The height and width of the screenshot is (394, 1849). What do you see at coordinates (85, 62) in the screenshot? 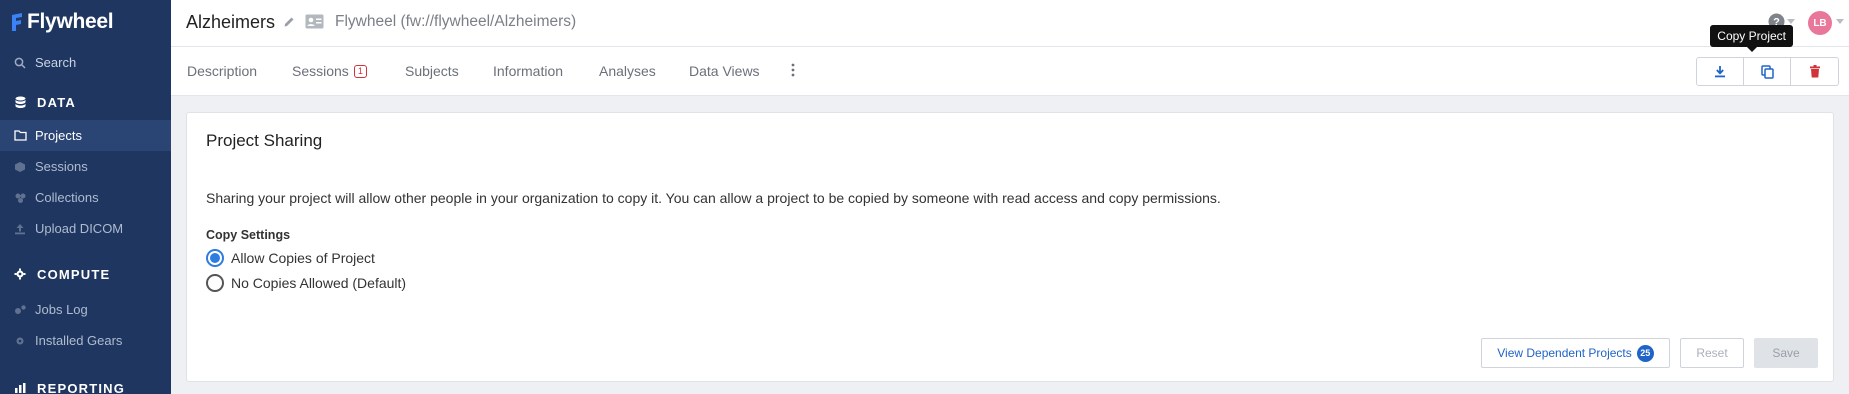
I see `sidebar-item-search: Search` at bounding box center [85, 62].